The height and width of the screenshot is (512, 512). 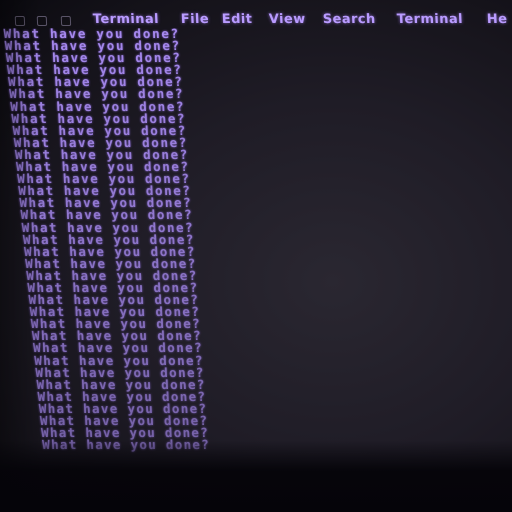 What do you see at coordinates (497, 19) in the screenshot?
I see `menu-help: He` at bounding box center [497, 19].